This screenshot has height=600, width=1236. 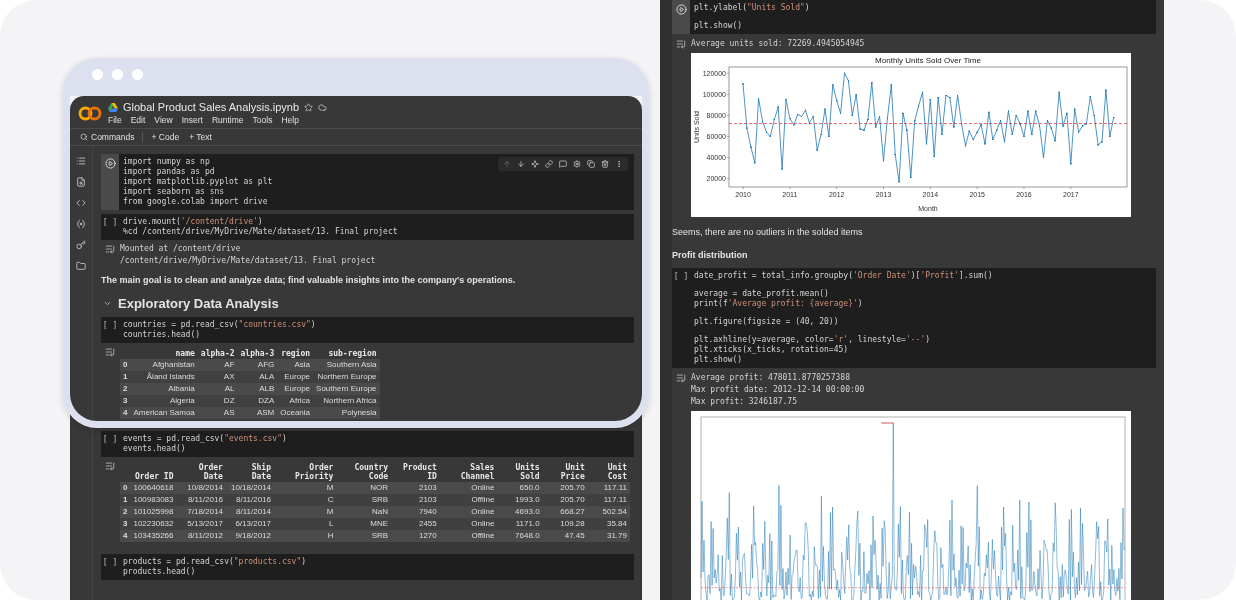 What do you see at coordinates (257, 365) in the screenshot?
I see `table-cell: AFG` at bounding box center [257, 365].